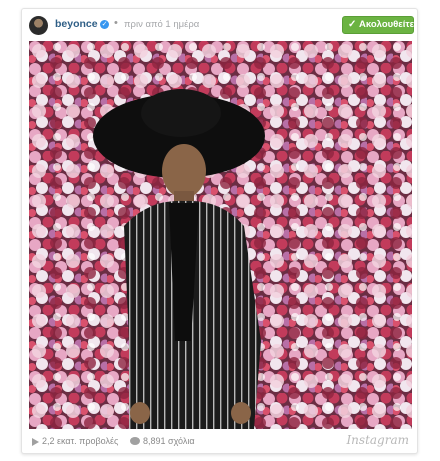 This screenshot has height=461, width=440. Describe the element at coordinates (387, 24) in the screenshot. I see `follow-button-label: Ακολουθείτε` at that location.